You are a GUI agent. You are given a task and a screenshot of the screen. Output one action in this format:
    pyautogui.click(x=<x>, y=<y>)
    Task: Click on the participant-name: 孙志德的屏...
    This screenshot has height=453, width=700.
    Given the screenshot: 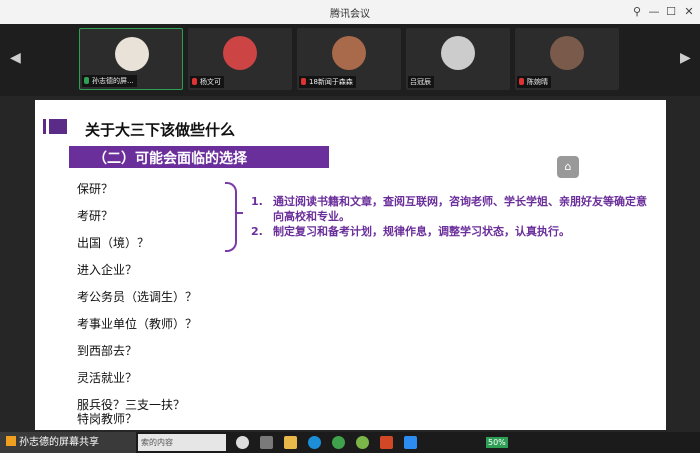 What is the action you would take?
    pyautogui.click(x=113, y=81)
    